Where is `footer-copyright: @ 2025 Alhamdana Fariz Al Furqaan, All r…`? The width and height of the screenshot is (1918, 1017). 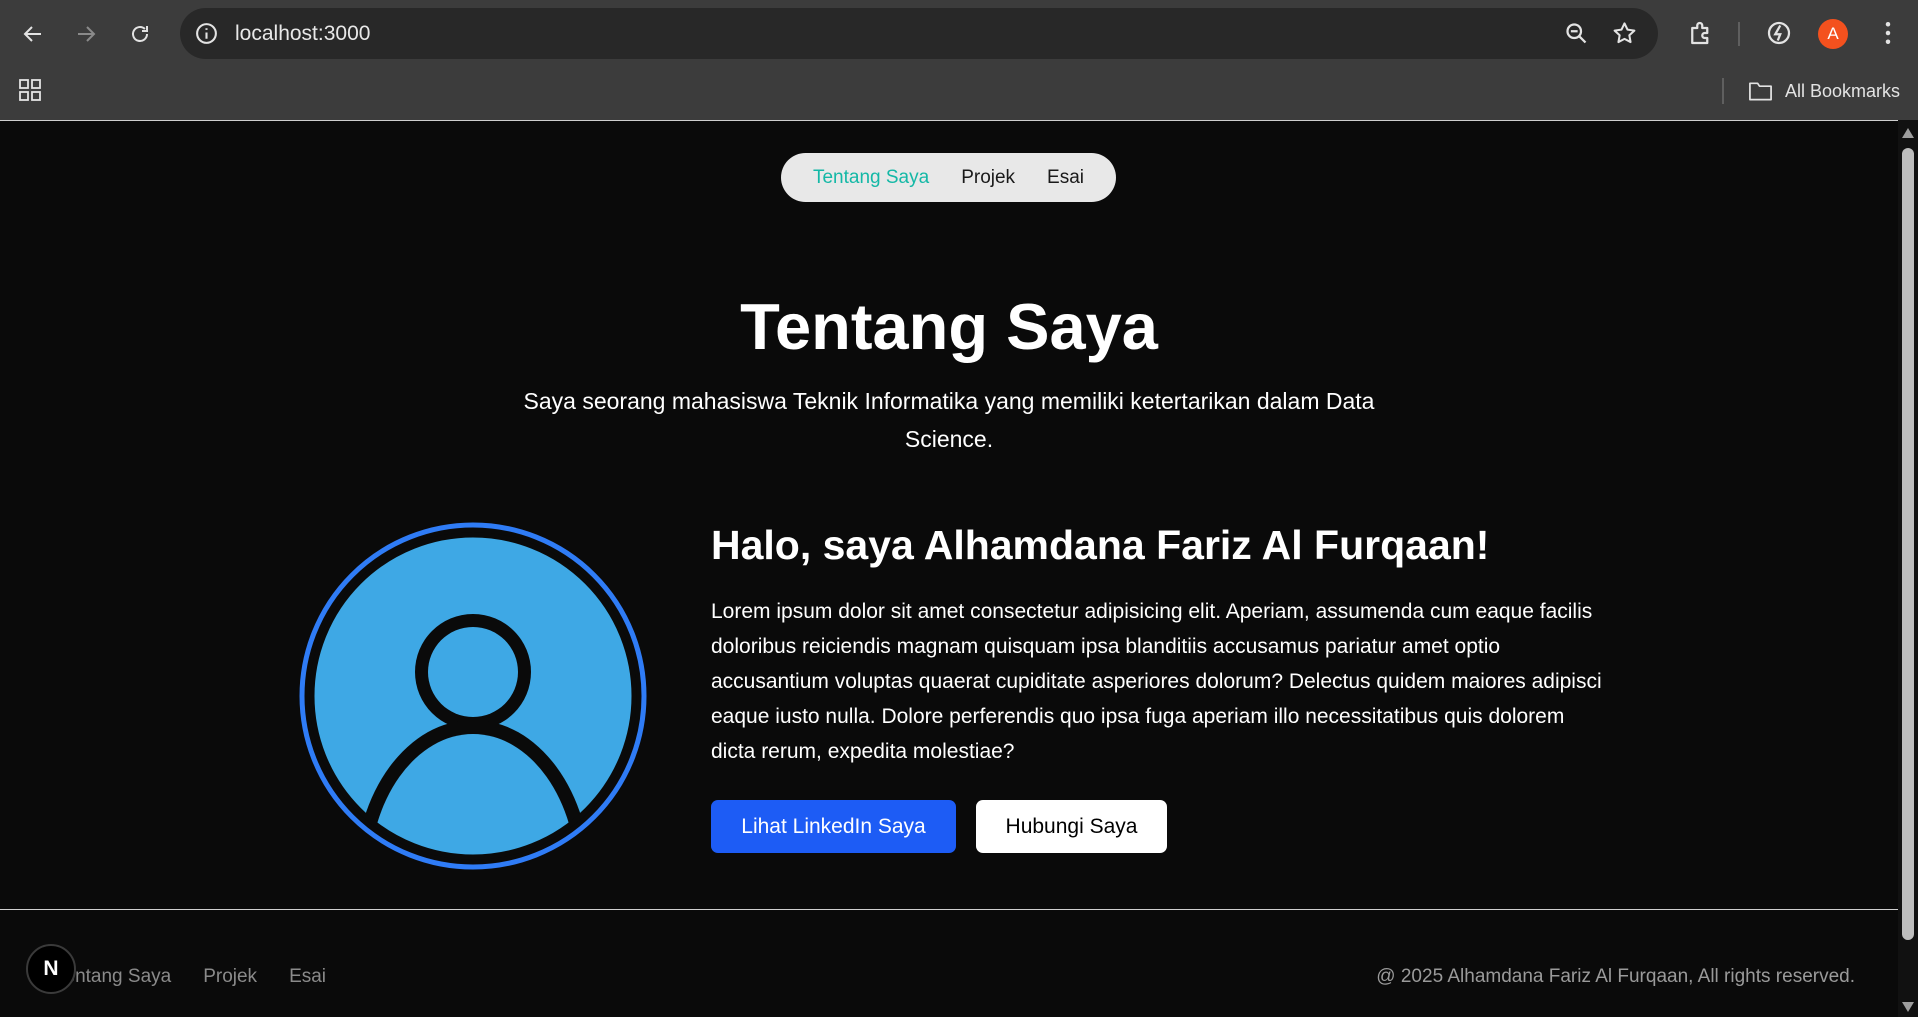 footer-copyright: @ 2025 Alhamdana Fariz Al Furqaan, All r… is located at coordinates (1615, 976).